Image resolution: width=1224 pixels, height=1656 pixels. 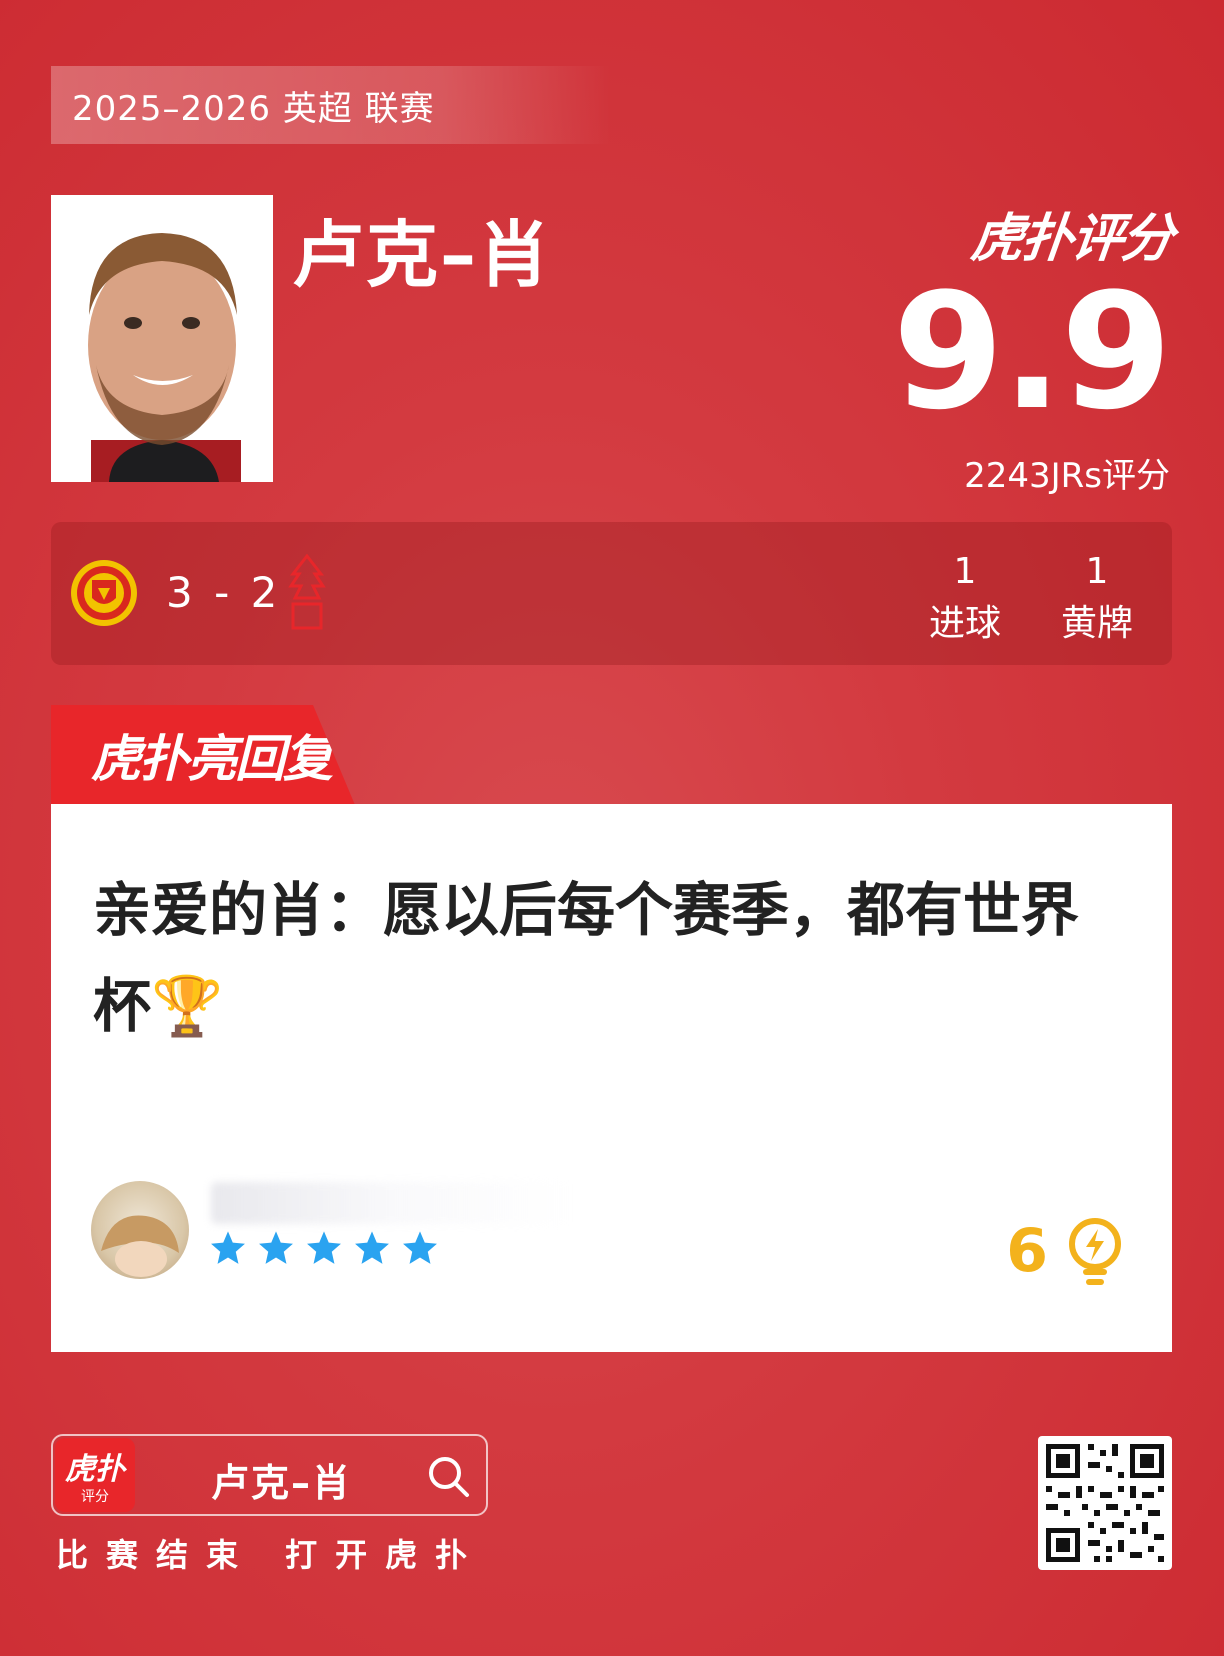 I want to click on match-summary: 3 - 2 1 进球 1 黄牌, so click(x=611, y=593).